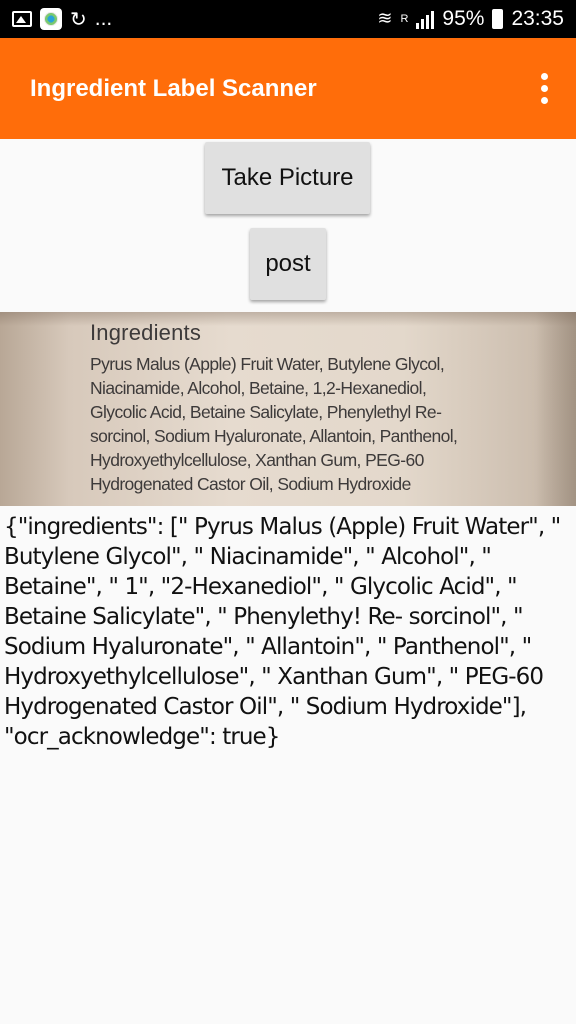  I want to click on status-right: ≋ R 95% 23:35, so click(470, 19).